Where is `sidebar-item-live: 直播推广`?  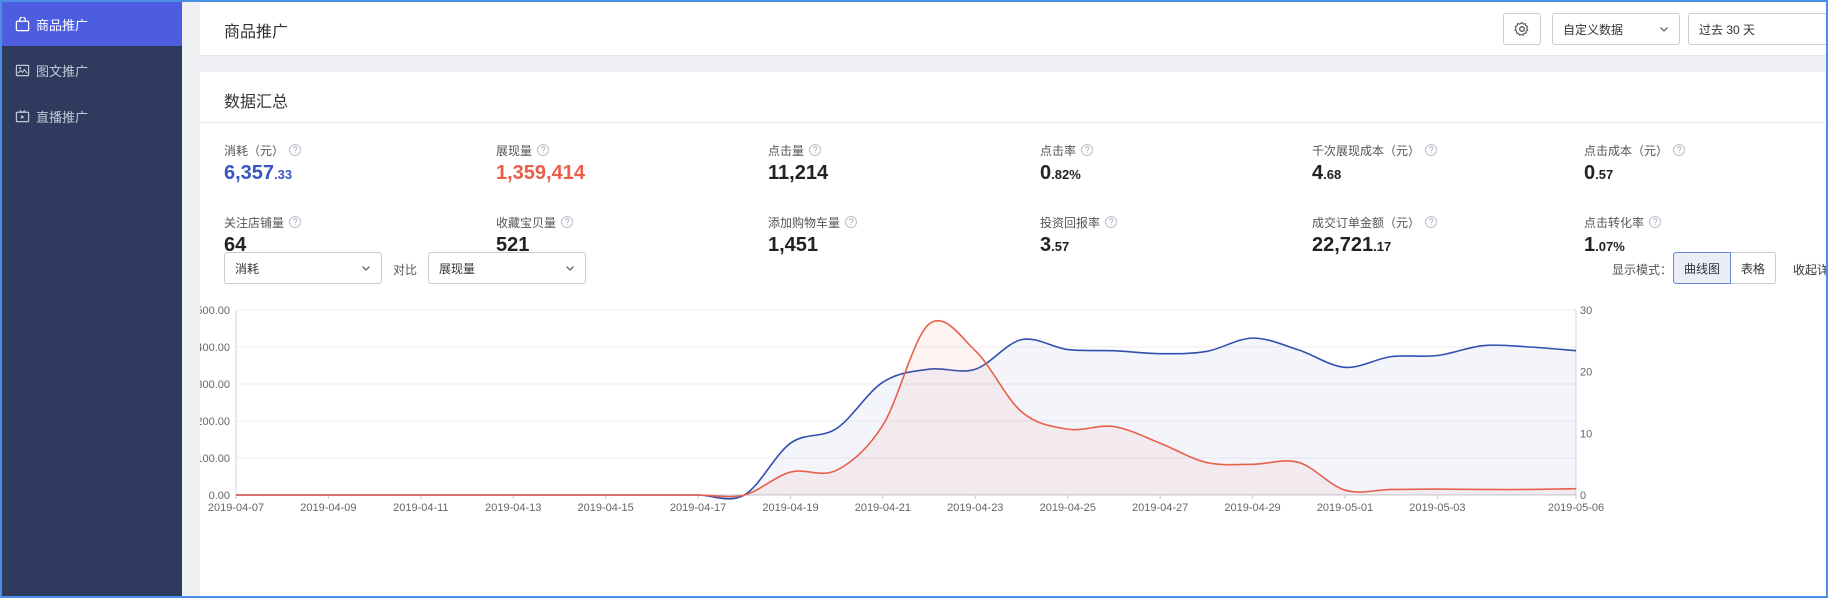
sidebar-item-live: 直播推广 is located at coordinates (92, 116).